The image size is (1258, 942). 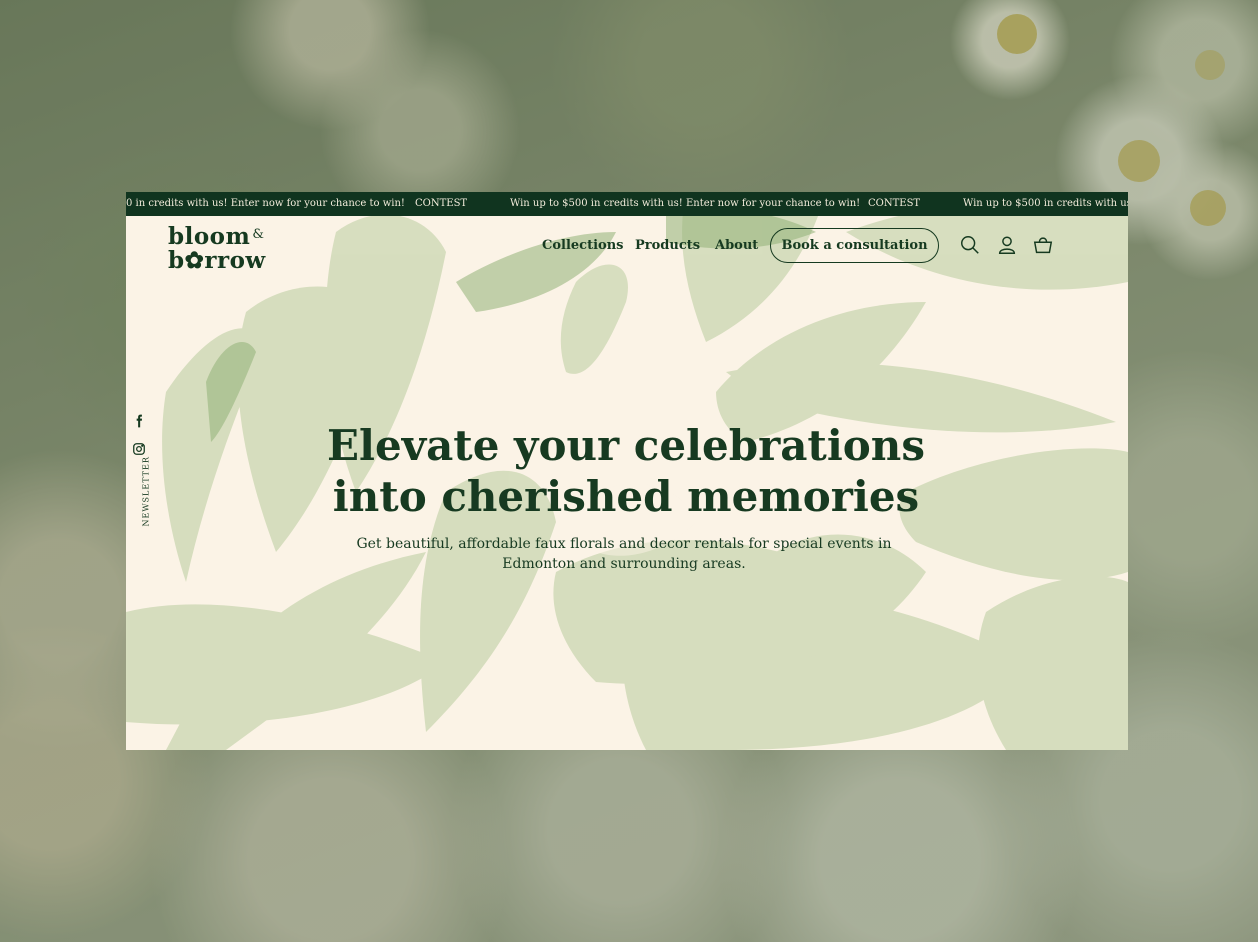 I want to click on nav-products: Products, so click(x=667, y=245).